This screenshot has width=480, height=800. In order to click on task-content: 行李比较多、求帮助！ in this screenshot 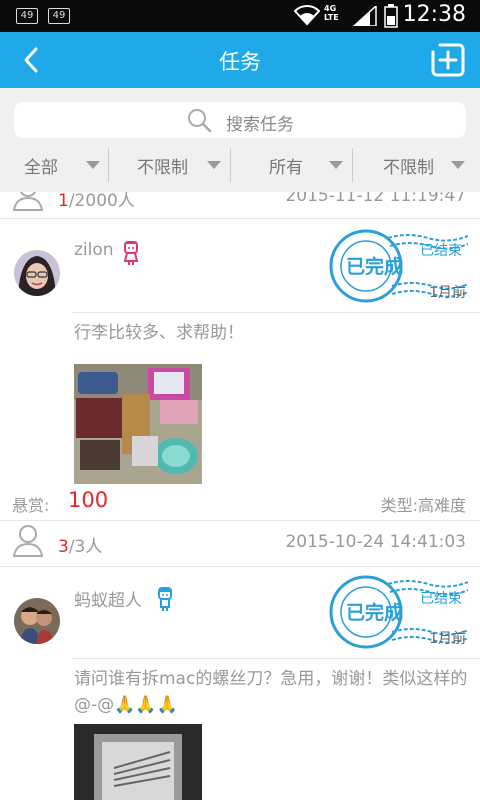, I will do `click(159, 333)`.